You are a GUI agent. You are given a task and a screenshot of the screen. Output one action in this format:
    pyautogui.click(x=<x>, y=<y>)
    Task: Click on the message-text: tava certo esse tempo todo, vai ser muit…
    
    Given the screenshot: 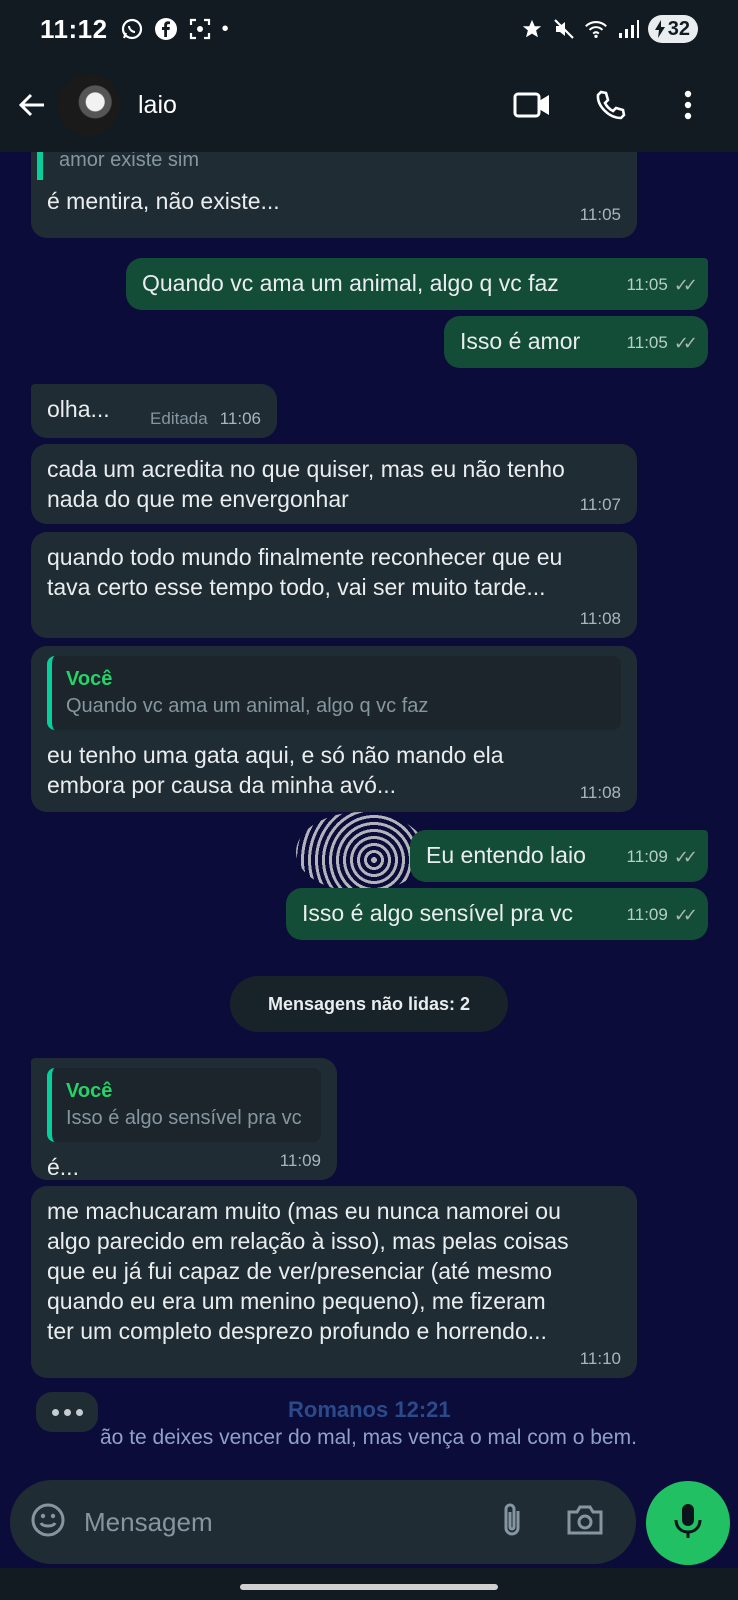 What is the action you would take?
    pyautogui.click(x=296, y=587)
    